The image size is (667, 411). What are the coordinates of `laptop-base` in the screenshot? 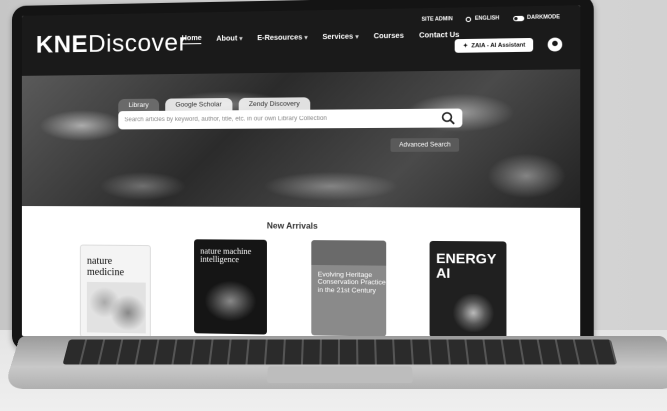 It's located at (335, 362).